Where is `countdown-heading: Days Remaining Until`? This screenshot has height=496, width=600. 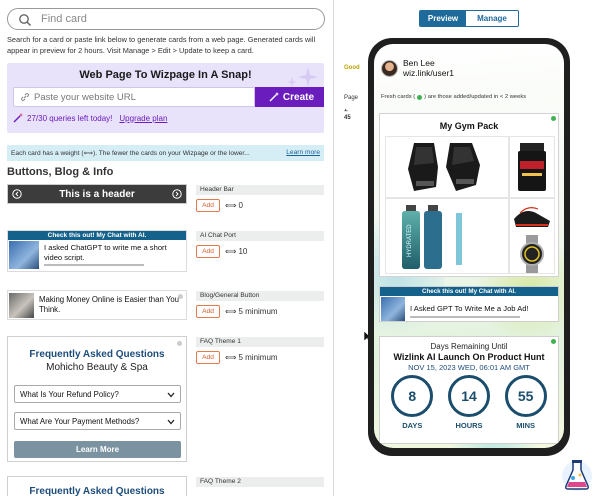
countdown-heading: Days Remaining Until is located at coordinates (469, 346).